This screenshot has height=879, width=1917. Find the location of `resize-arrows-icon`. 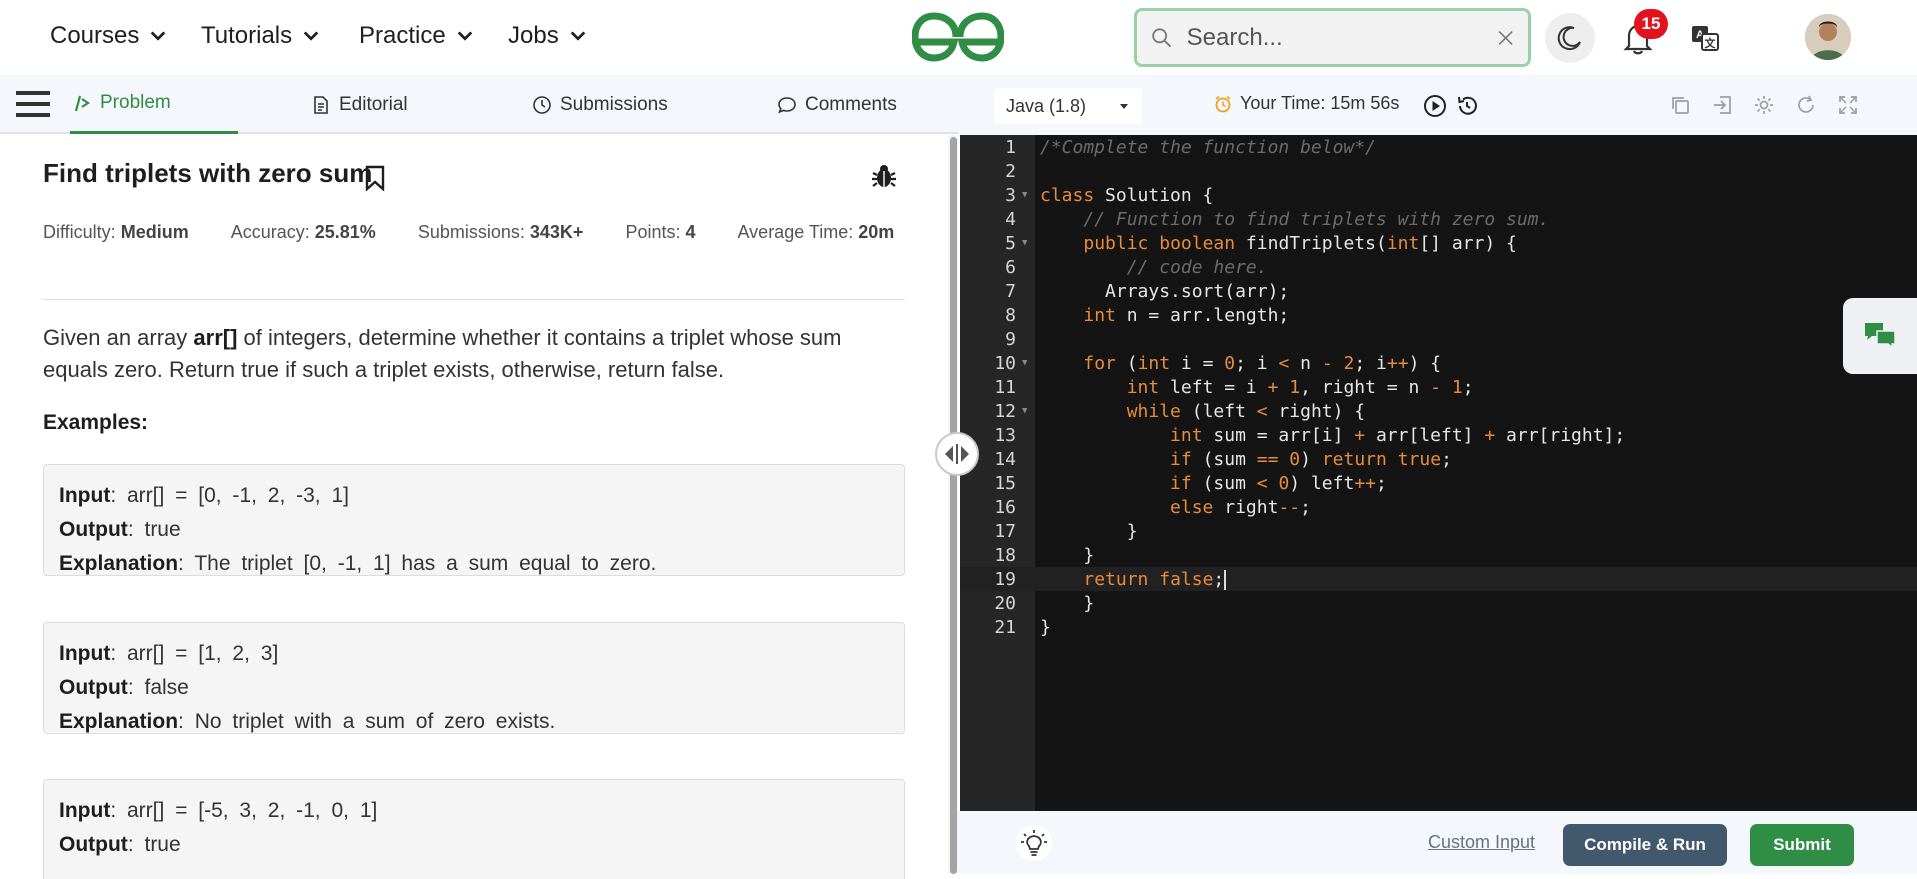

resize-arrows-icon is located at coordinates (957, 454).